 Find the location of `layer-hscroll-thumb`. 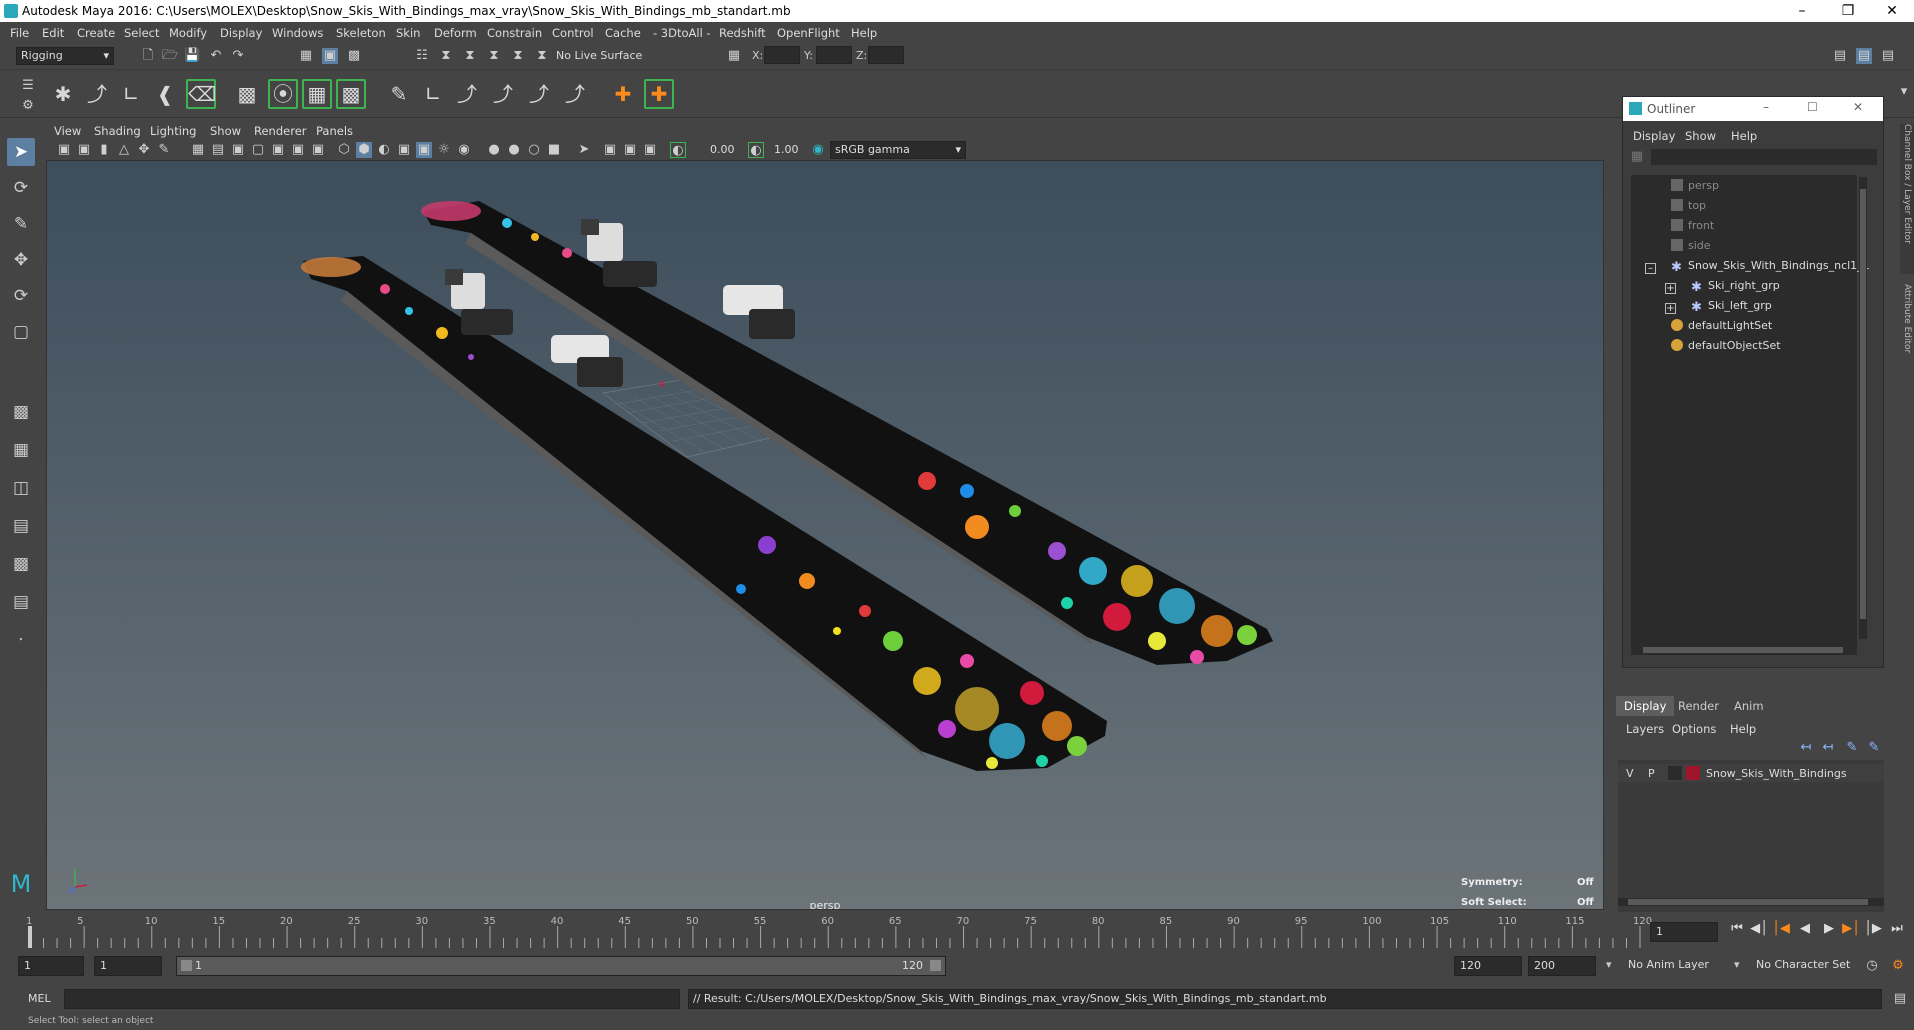

layer-hscroll-thumb is located at coordinates (1748, 902).